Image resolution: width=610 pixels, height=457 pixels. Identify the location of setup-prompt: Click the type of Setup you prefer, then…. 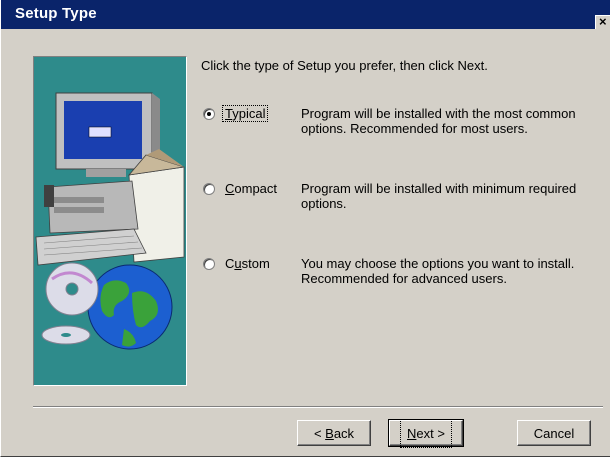
(344, 65).